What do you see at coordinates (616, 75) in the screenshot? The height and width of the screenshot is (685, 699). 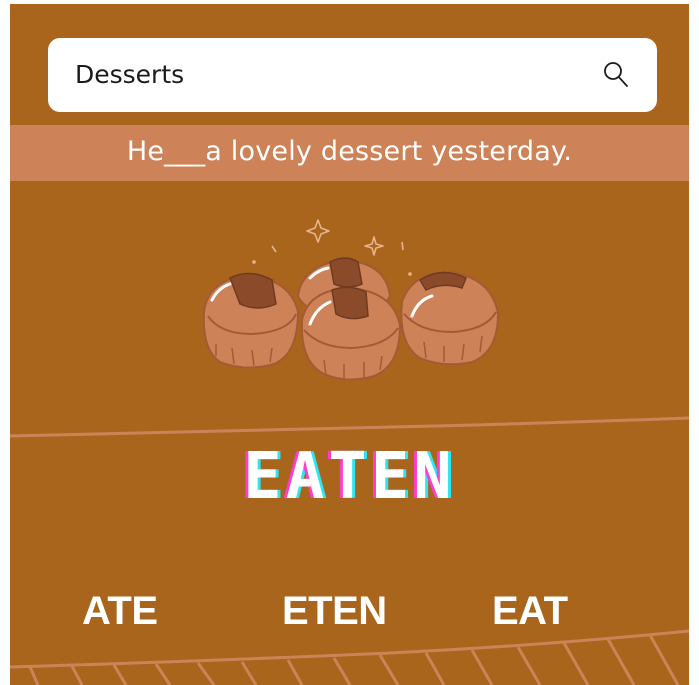 I see `search-icon` at bounding box center [616, 75].